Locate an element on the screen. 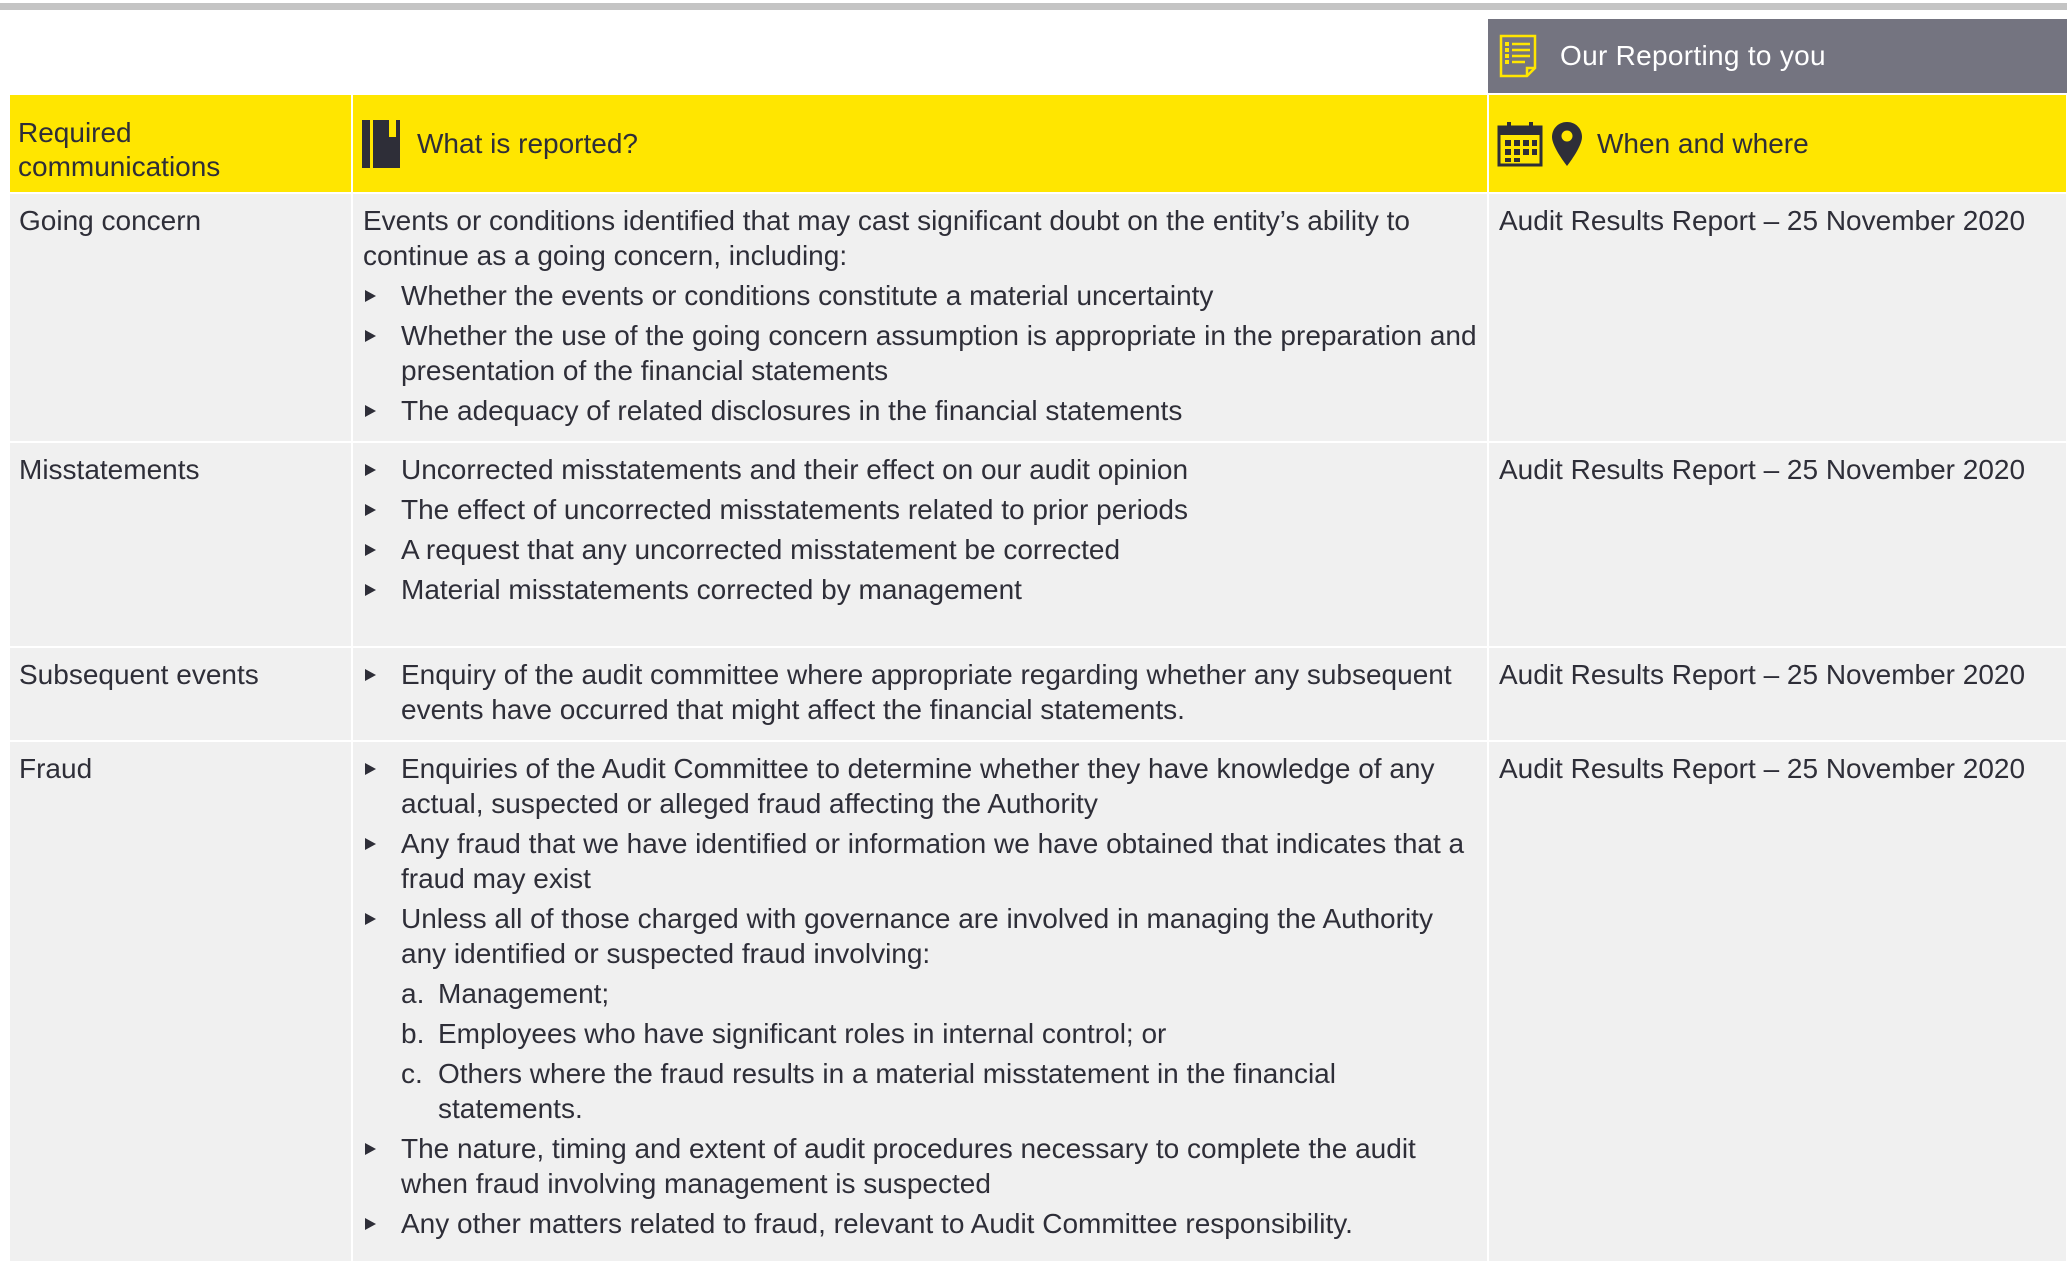  report-document-icon is located at coordinates (1519, 56).